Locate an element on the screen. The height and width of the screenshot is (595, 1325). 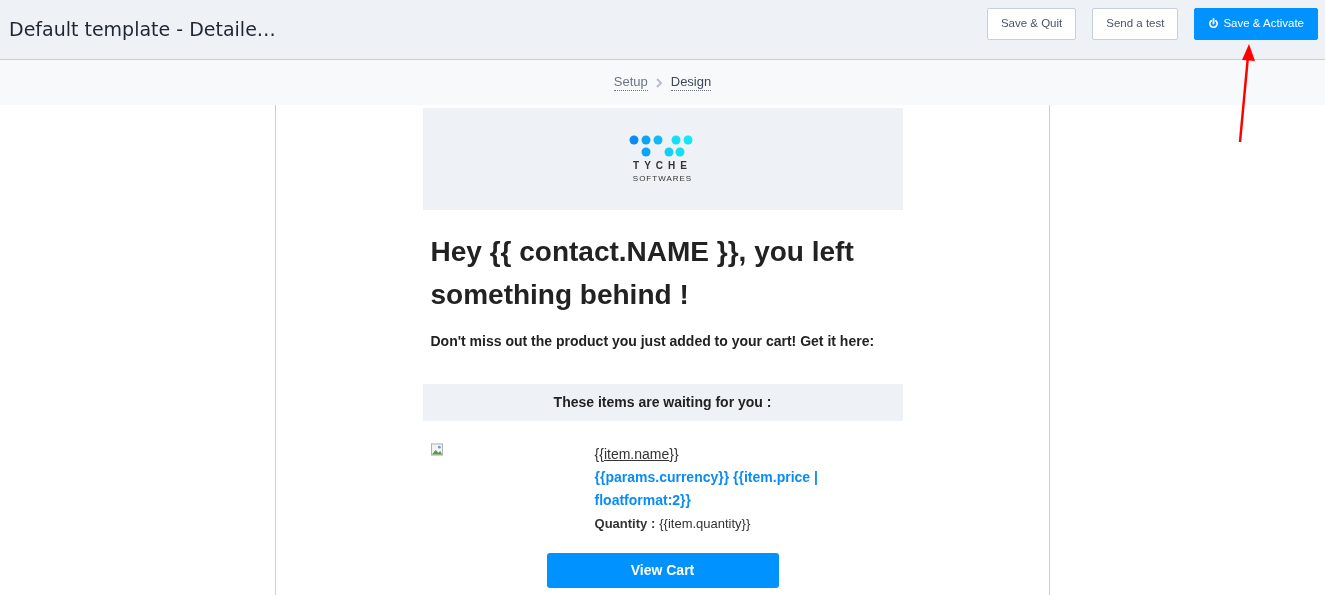
items-banner: These items are waiting for you : is located at coordinates (662, 402).